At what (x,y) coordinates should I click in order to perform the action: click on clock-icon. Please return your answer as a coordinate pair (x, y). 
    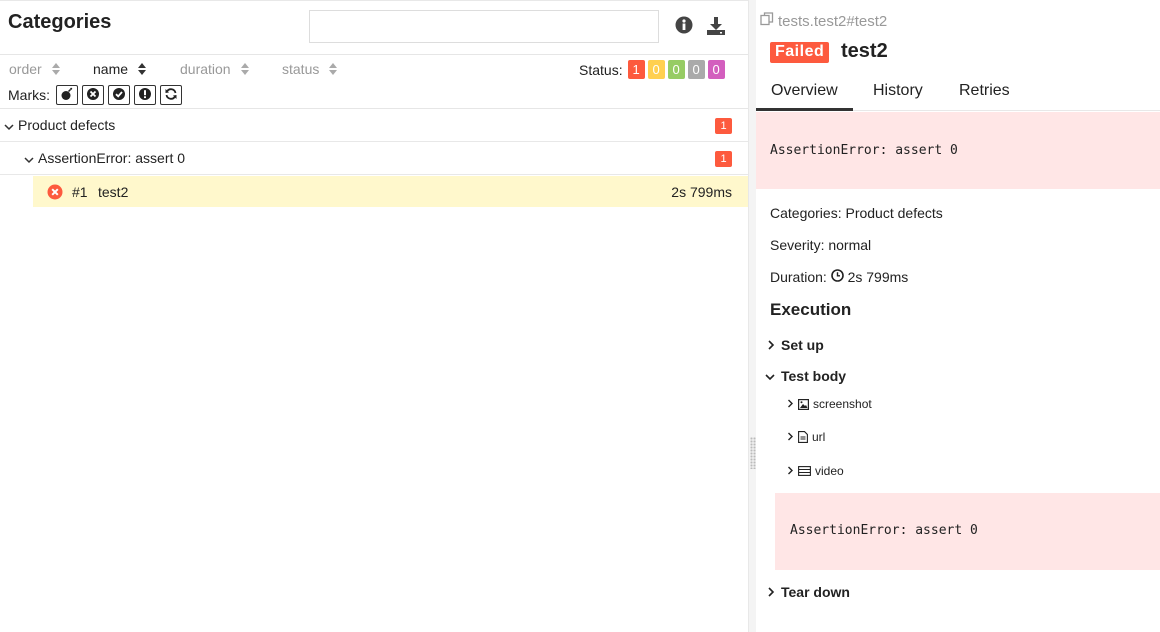
    Looking at the image, I should click on (837, 277).